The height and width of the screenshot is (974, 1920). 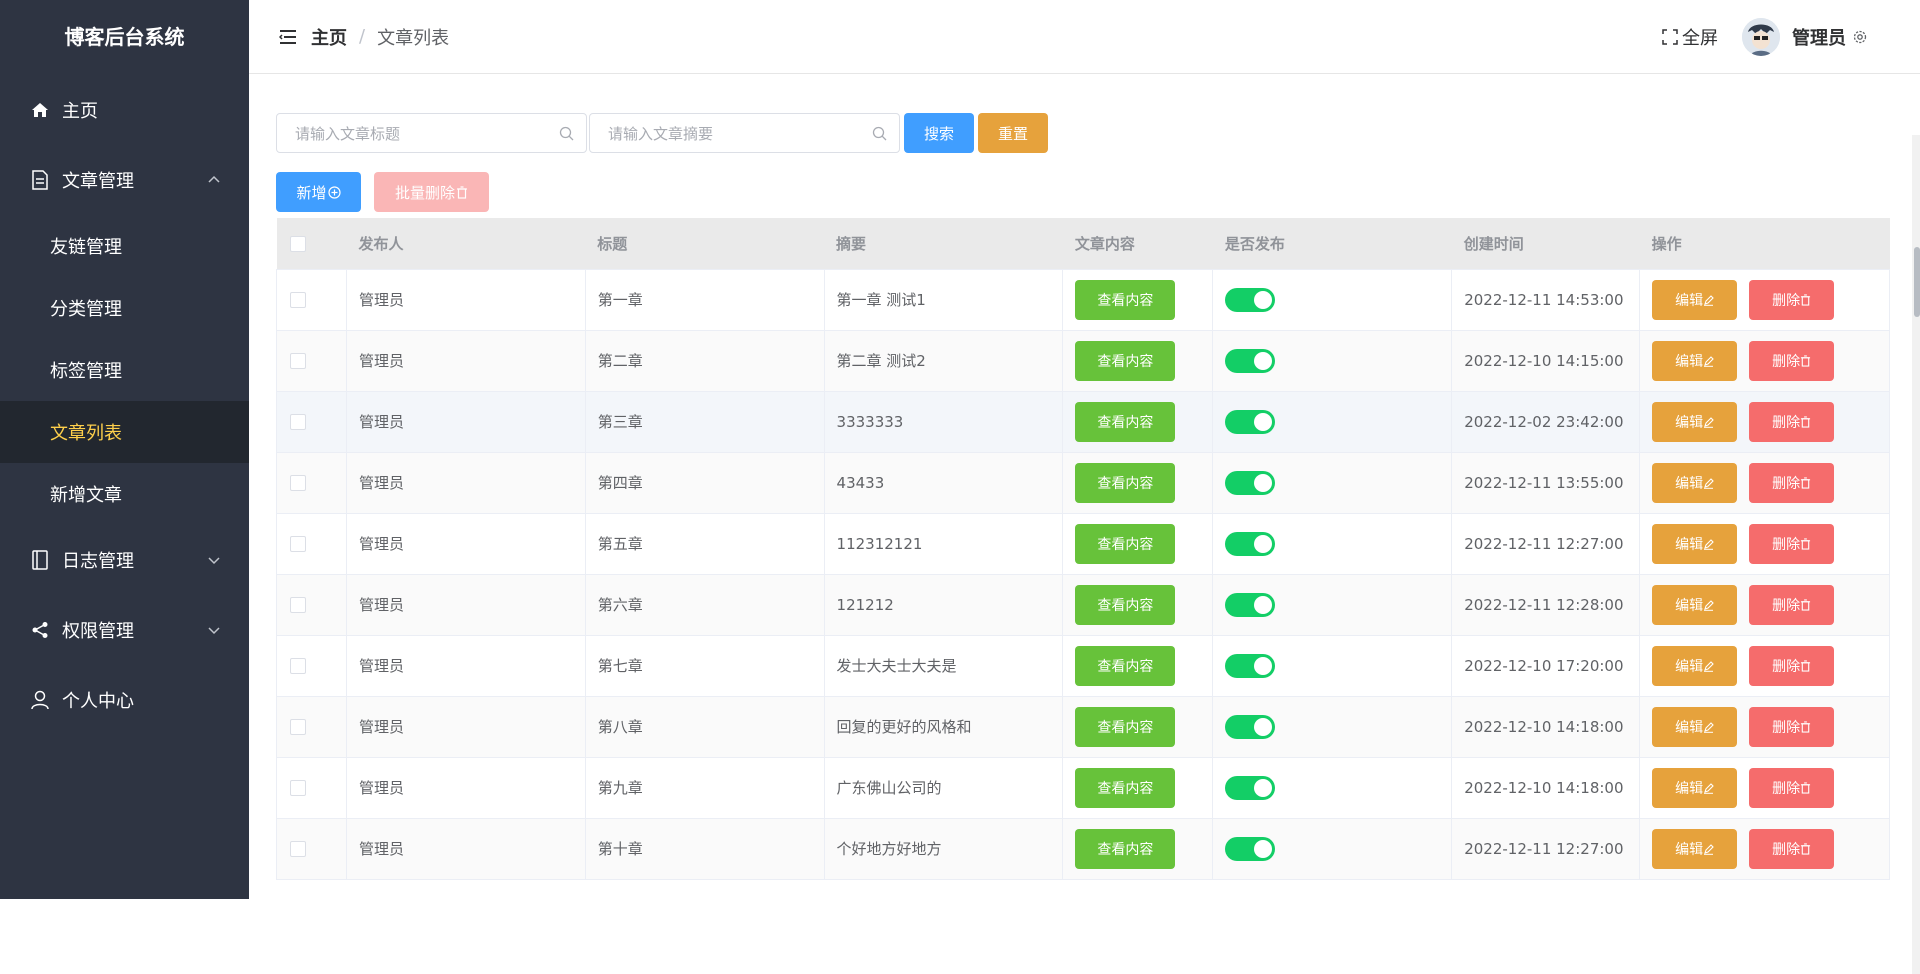 What do you see at coordinates (297, 243) in the screenshot?
I see `select-all-checkbox` at bounding box center [297, 243].